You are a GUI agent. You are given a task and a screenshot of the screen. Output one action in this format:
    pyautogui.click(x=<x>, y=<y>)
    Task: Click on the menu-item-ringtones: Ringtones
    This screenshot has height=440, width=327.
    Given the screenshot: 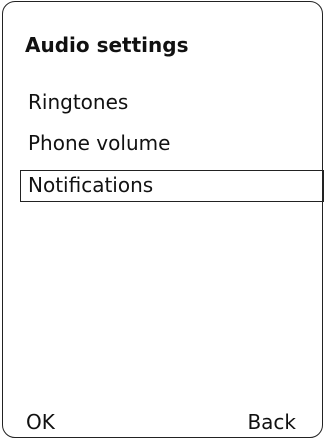 What is the action you would take?
    pyautogui.click(x=172, y=103)
    